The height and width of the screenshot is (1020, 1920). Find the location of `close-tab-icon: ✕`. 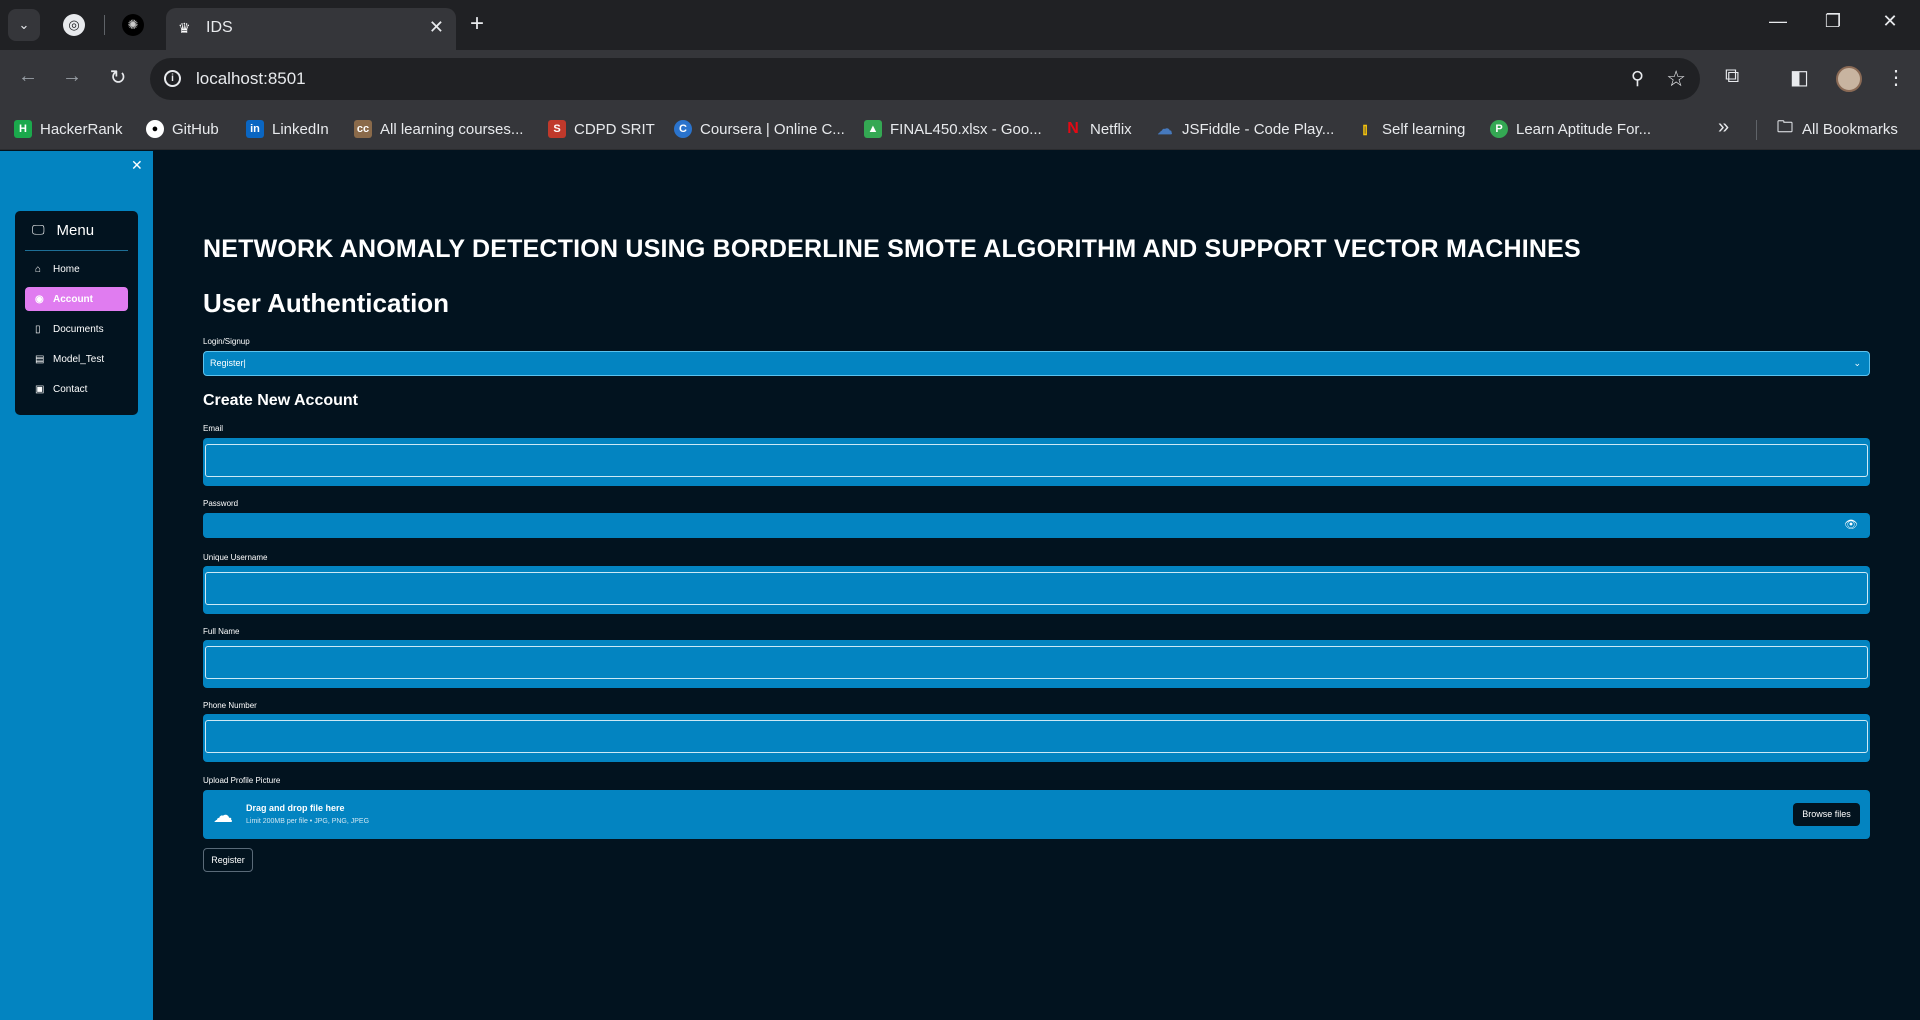

close-tab-icon: ✕ is located at coordinates (436, 27).